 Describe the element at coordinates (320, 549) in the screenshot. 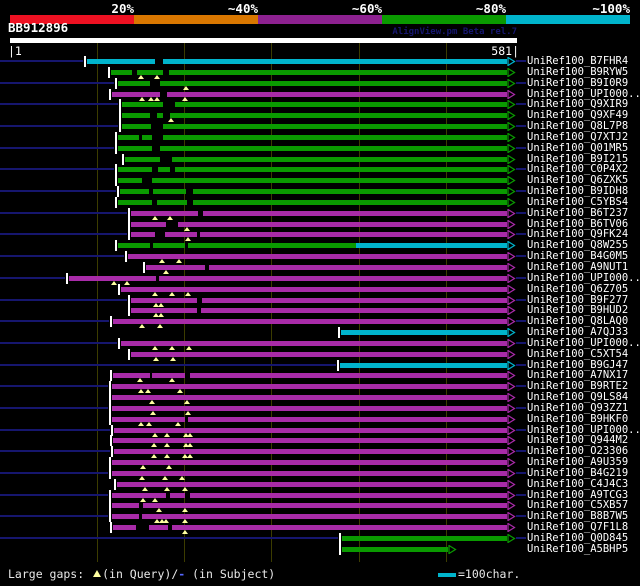

I see `alignment-row: UniRef100_A5BHP5` at that location.